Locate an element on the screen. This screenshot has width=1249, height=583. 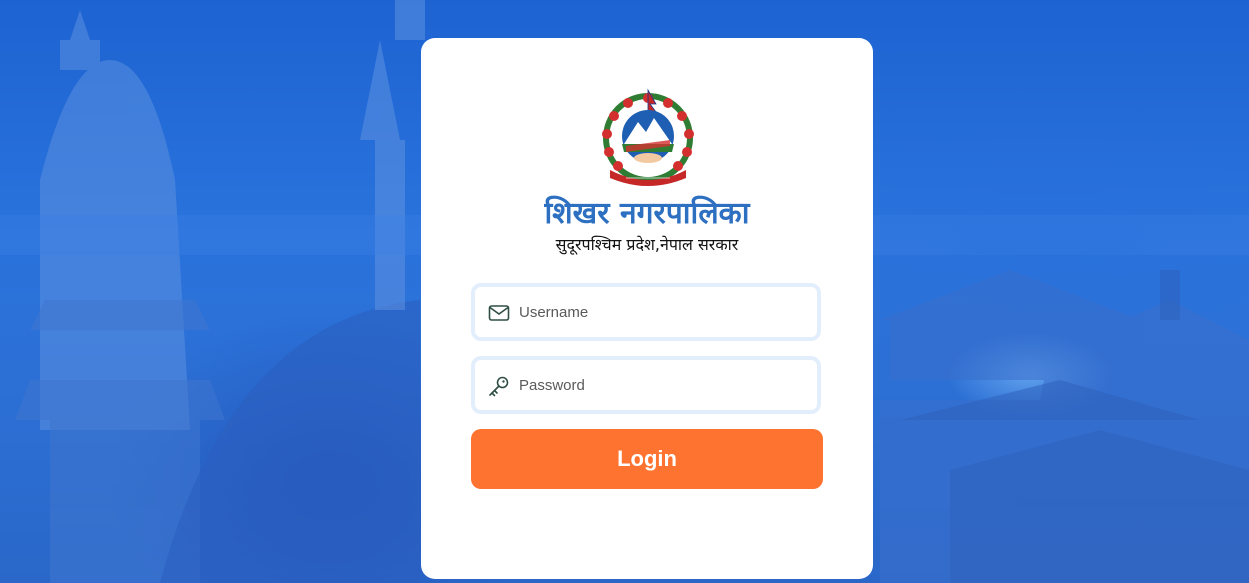
key-icon is located at coordinates (499, 386).